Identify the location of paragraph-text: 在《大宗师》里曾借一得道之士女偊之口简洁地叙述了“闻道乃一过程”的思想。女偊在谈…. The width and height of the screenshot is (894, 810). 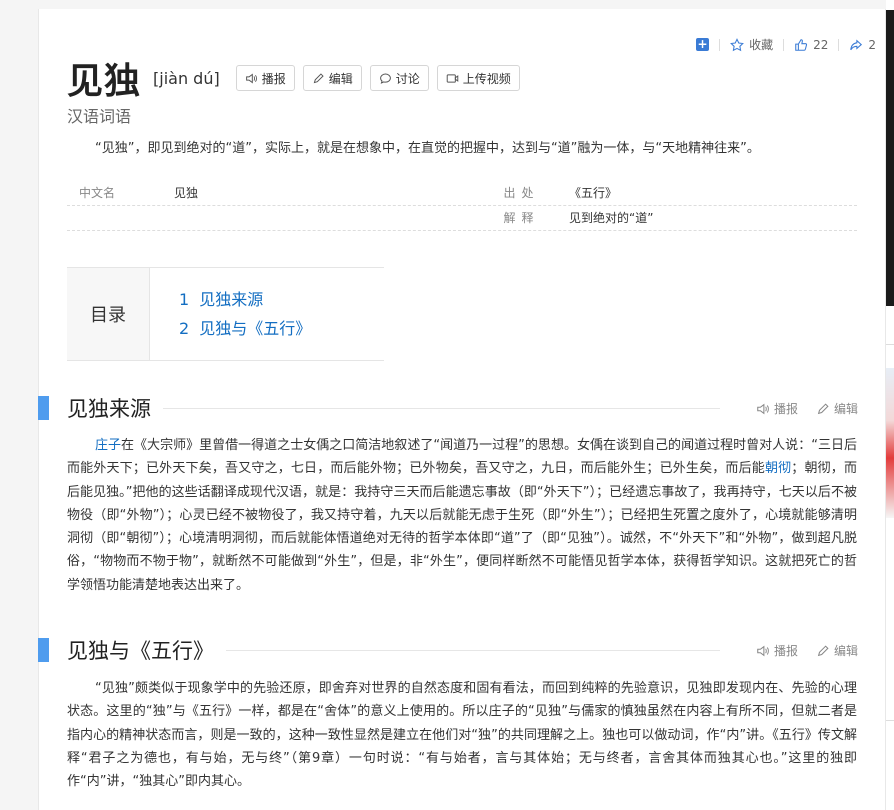
(462, 457).